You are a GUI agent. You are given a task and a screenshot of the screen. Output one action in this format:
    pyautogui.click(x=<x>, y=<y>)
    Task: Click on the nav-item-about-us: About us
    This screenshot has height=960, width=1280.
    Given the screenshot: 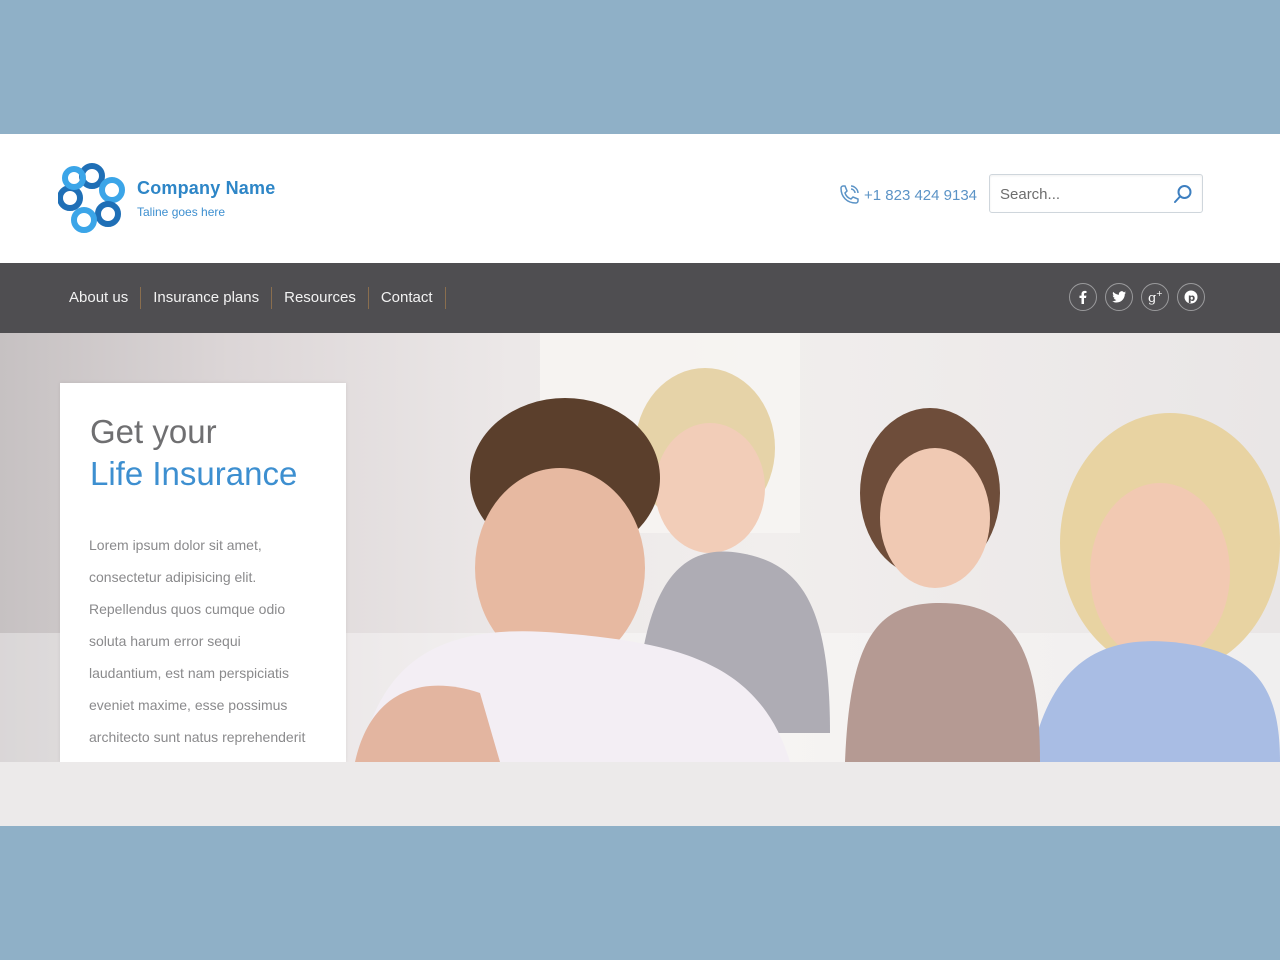 What is the action you would take?
    pyautogui.click(x=99, y=298)
    